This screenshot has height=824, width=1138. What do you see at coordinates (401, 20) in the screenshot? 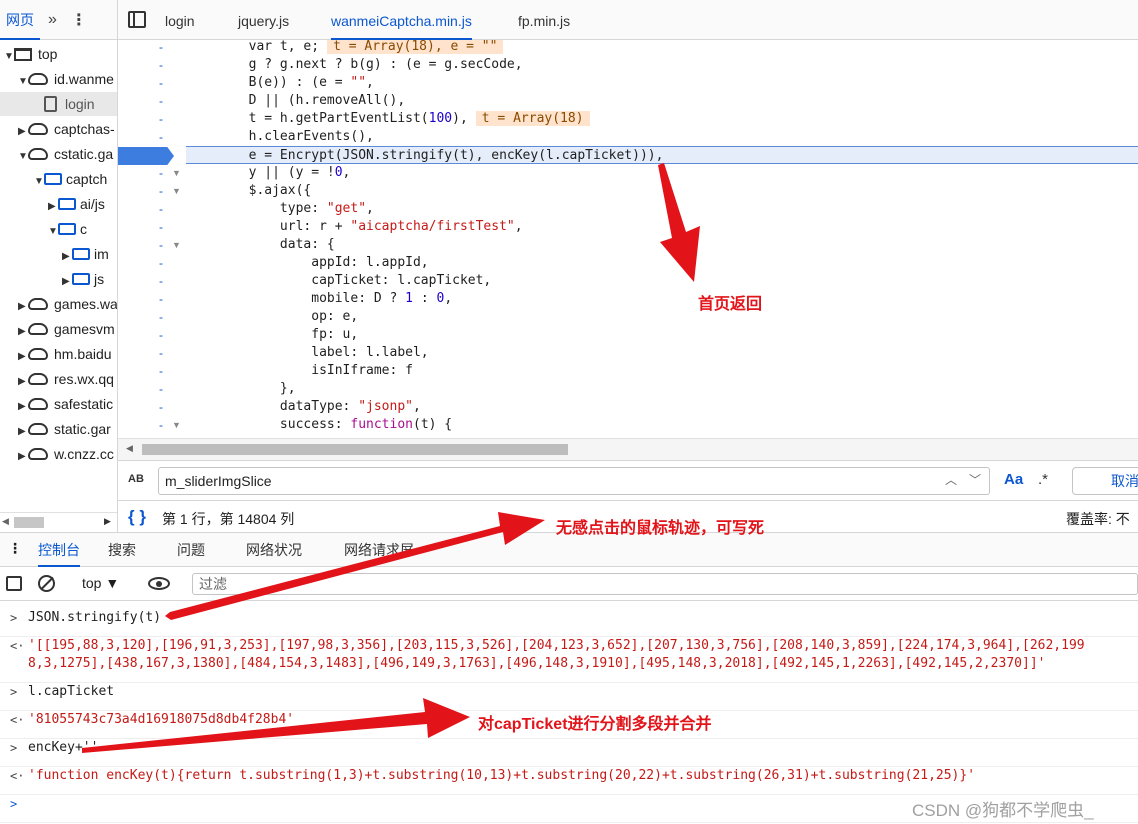
I see `tab-wanmeicaptcha: wanmeiCaptcha.min.js` at bounding box center [401, 20].